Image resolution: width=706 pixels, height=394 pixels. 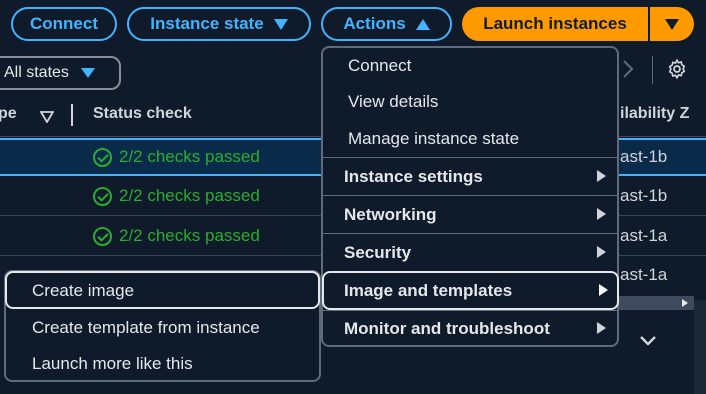 What do you see at coordinates (374, 23) in the screenshot?
I see `actions-label: Actions` at bounding box center [374, 23].